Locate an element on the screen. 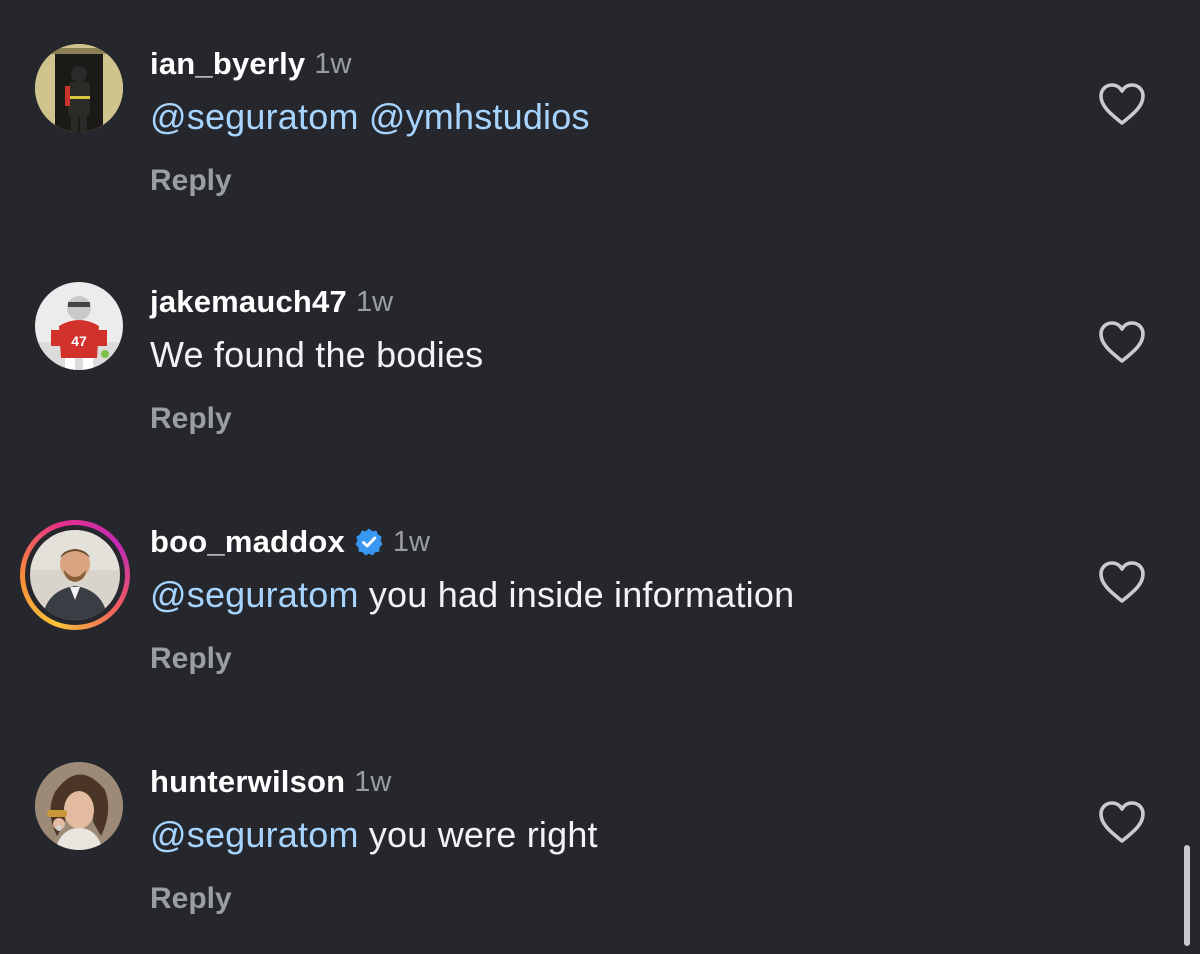  username: ian_byerly is located at coordinates (227, 64).